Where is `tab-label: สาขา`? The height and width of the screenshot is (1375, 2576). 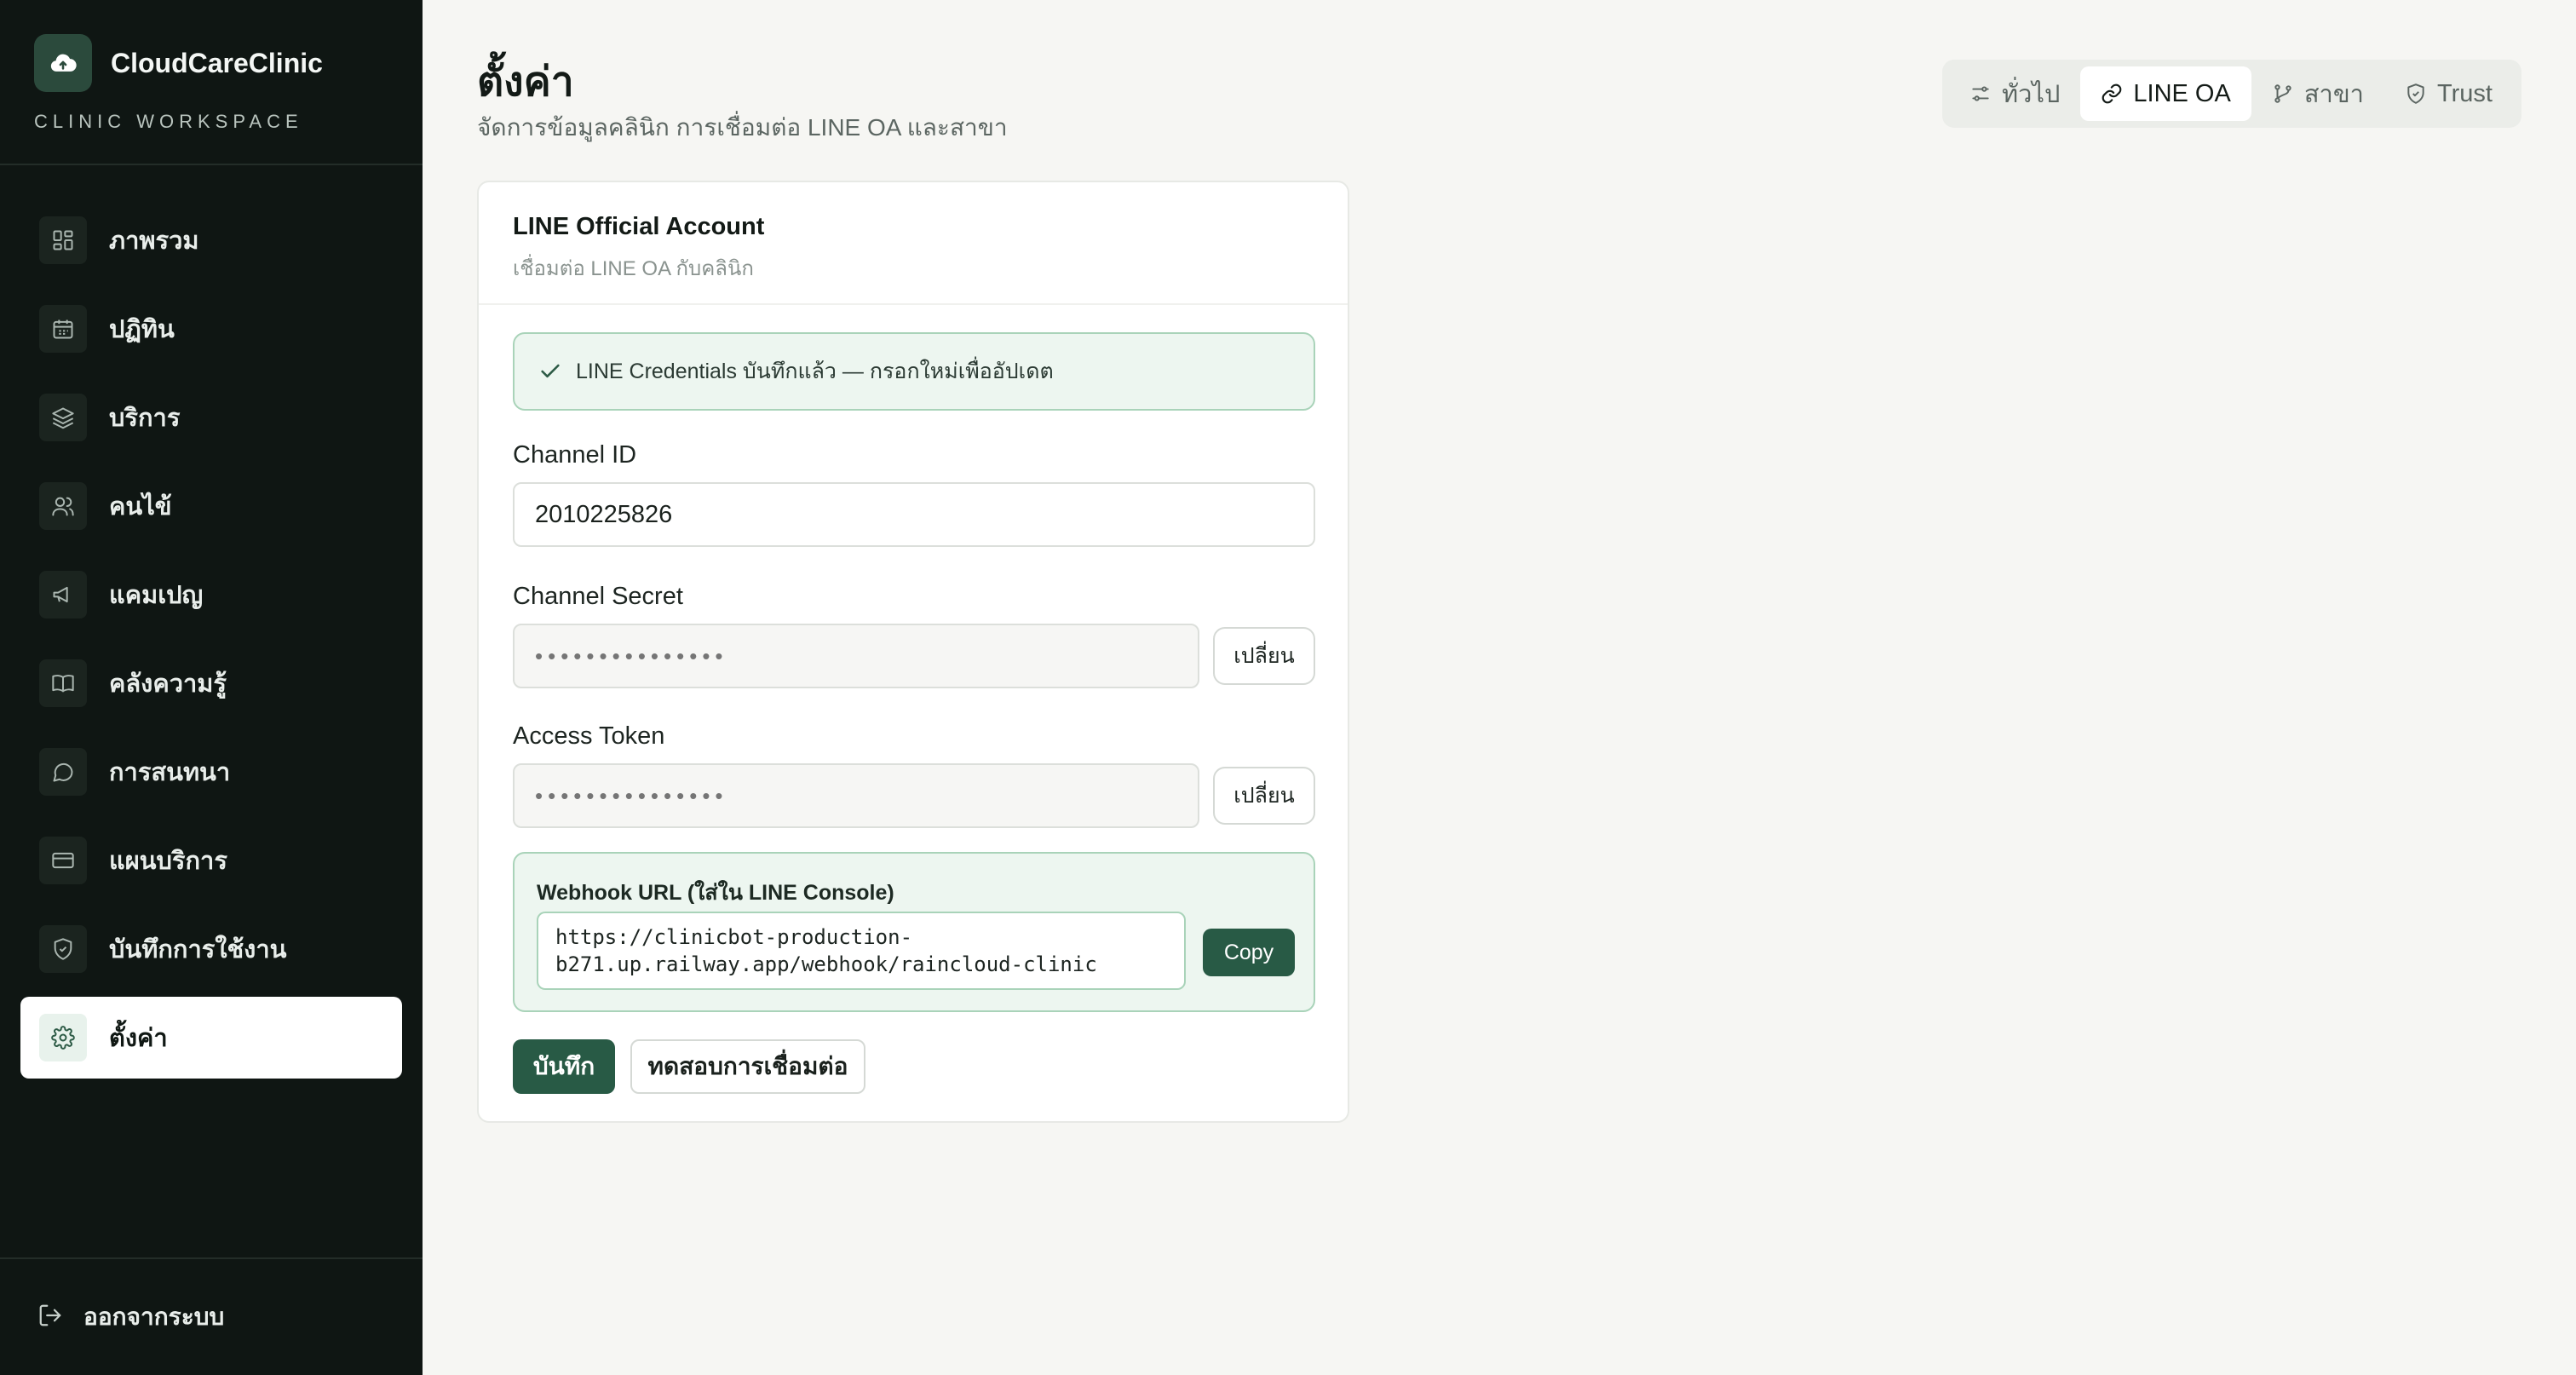
tab-label: สาขา is located at coordinates (2333, 94).